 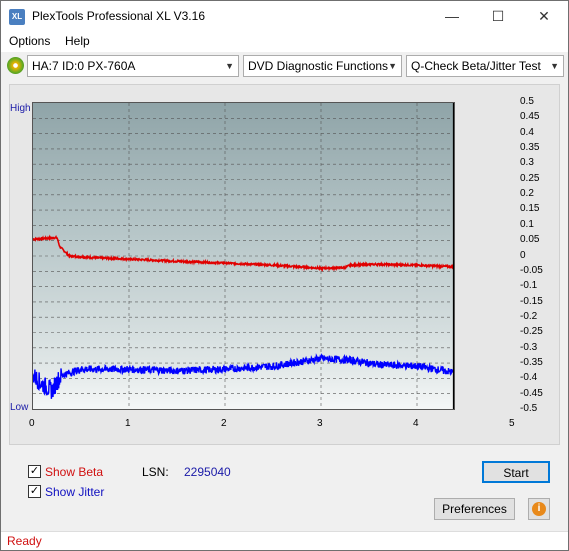 What do you see at coordinates (19, 407) in the screenshot?
I see `low-label: Low` at bounding box center [19, 407].